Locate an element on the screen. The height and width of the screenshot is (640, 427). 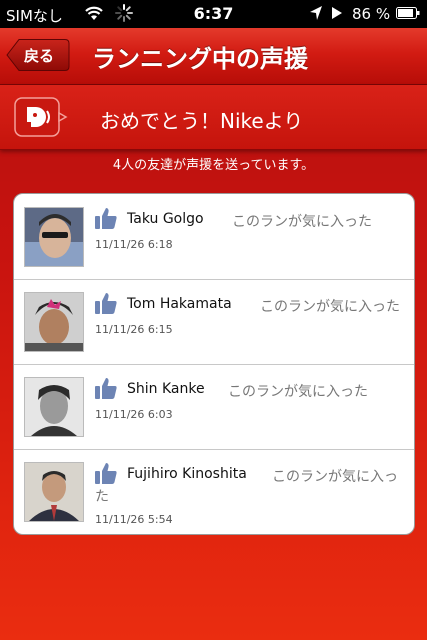
back-button-label: 戻る is located at coordinates (39, 56).